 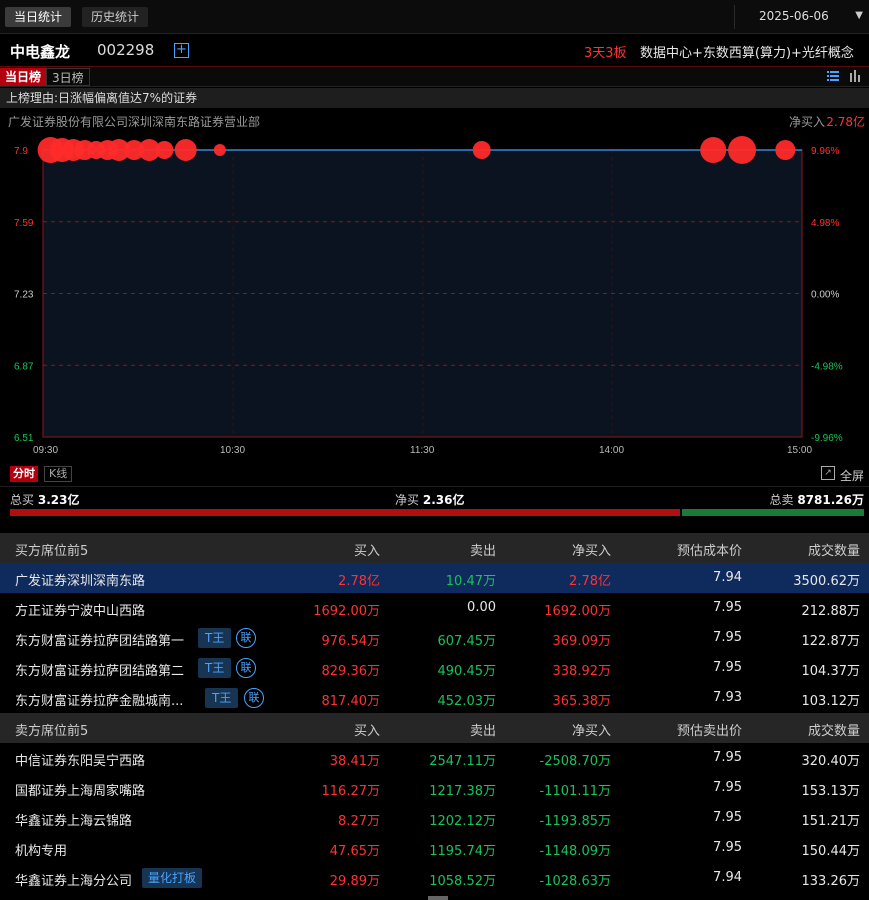 What do you see at coordinates (58, 474) in the screenshot?
I see `tab-kline: K线` at bounding box center [58, 474].